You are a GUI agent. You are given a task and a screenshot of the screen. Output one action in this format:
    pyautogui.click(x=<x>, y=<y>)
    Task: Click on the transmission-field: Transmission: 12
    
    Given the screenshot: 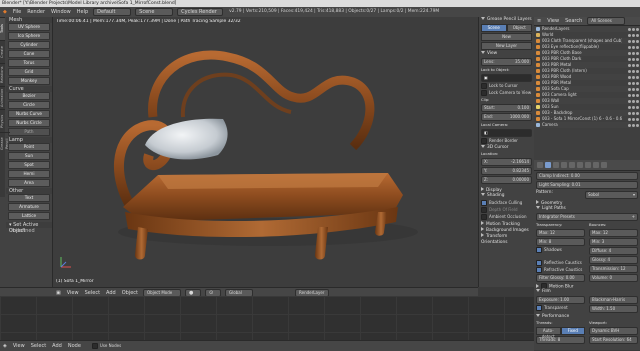 What is the action you would take?
    pyautogui.click(x=613, y=269)
    